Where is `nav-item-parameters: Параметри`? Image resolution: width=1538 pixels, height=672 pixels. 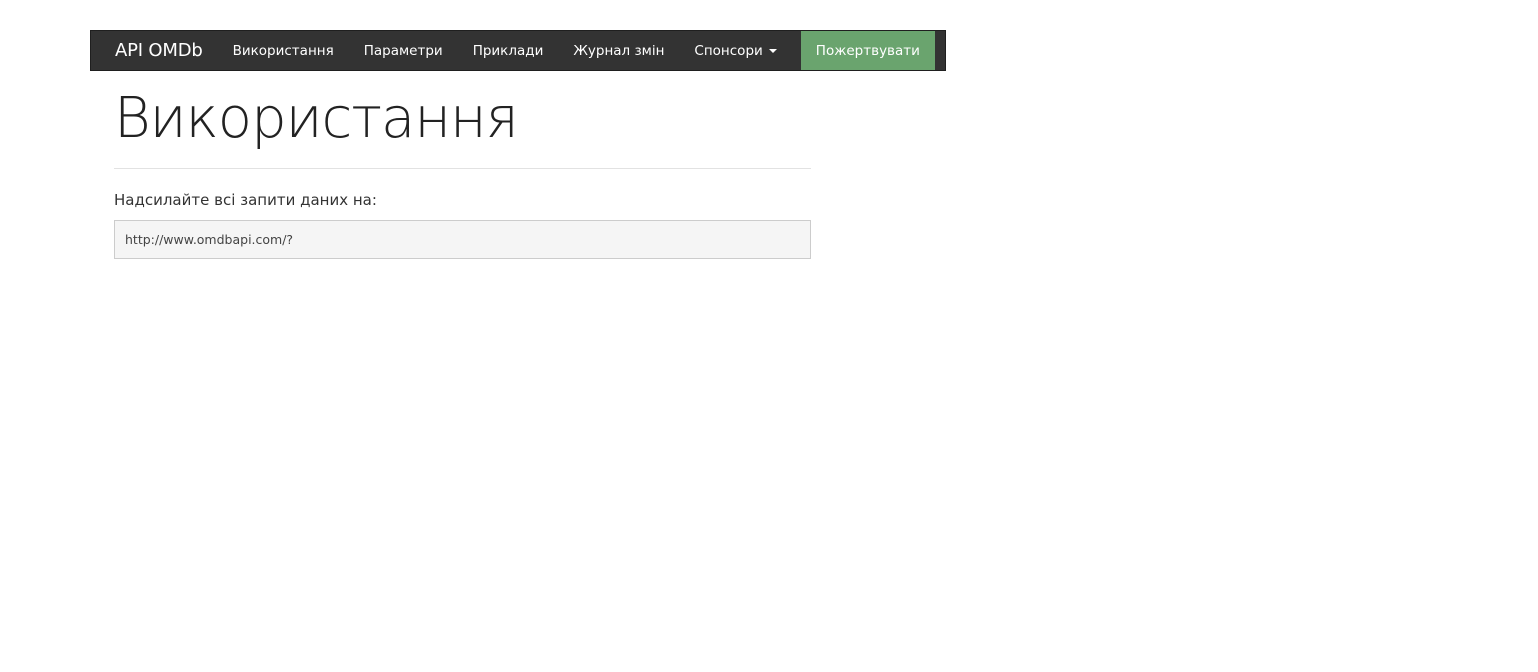 nav-item-parameters: Параметри is located at coordinates (403, 50).